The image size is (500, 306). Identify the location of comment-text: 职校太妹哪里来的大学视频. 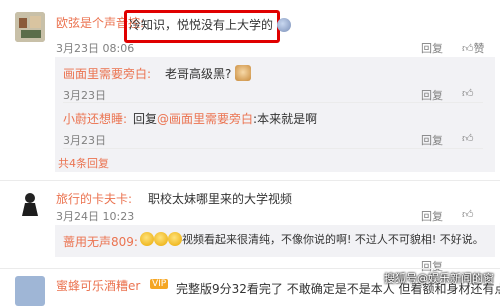
(220, 199).